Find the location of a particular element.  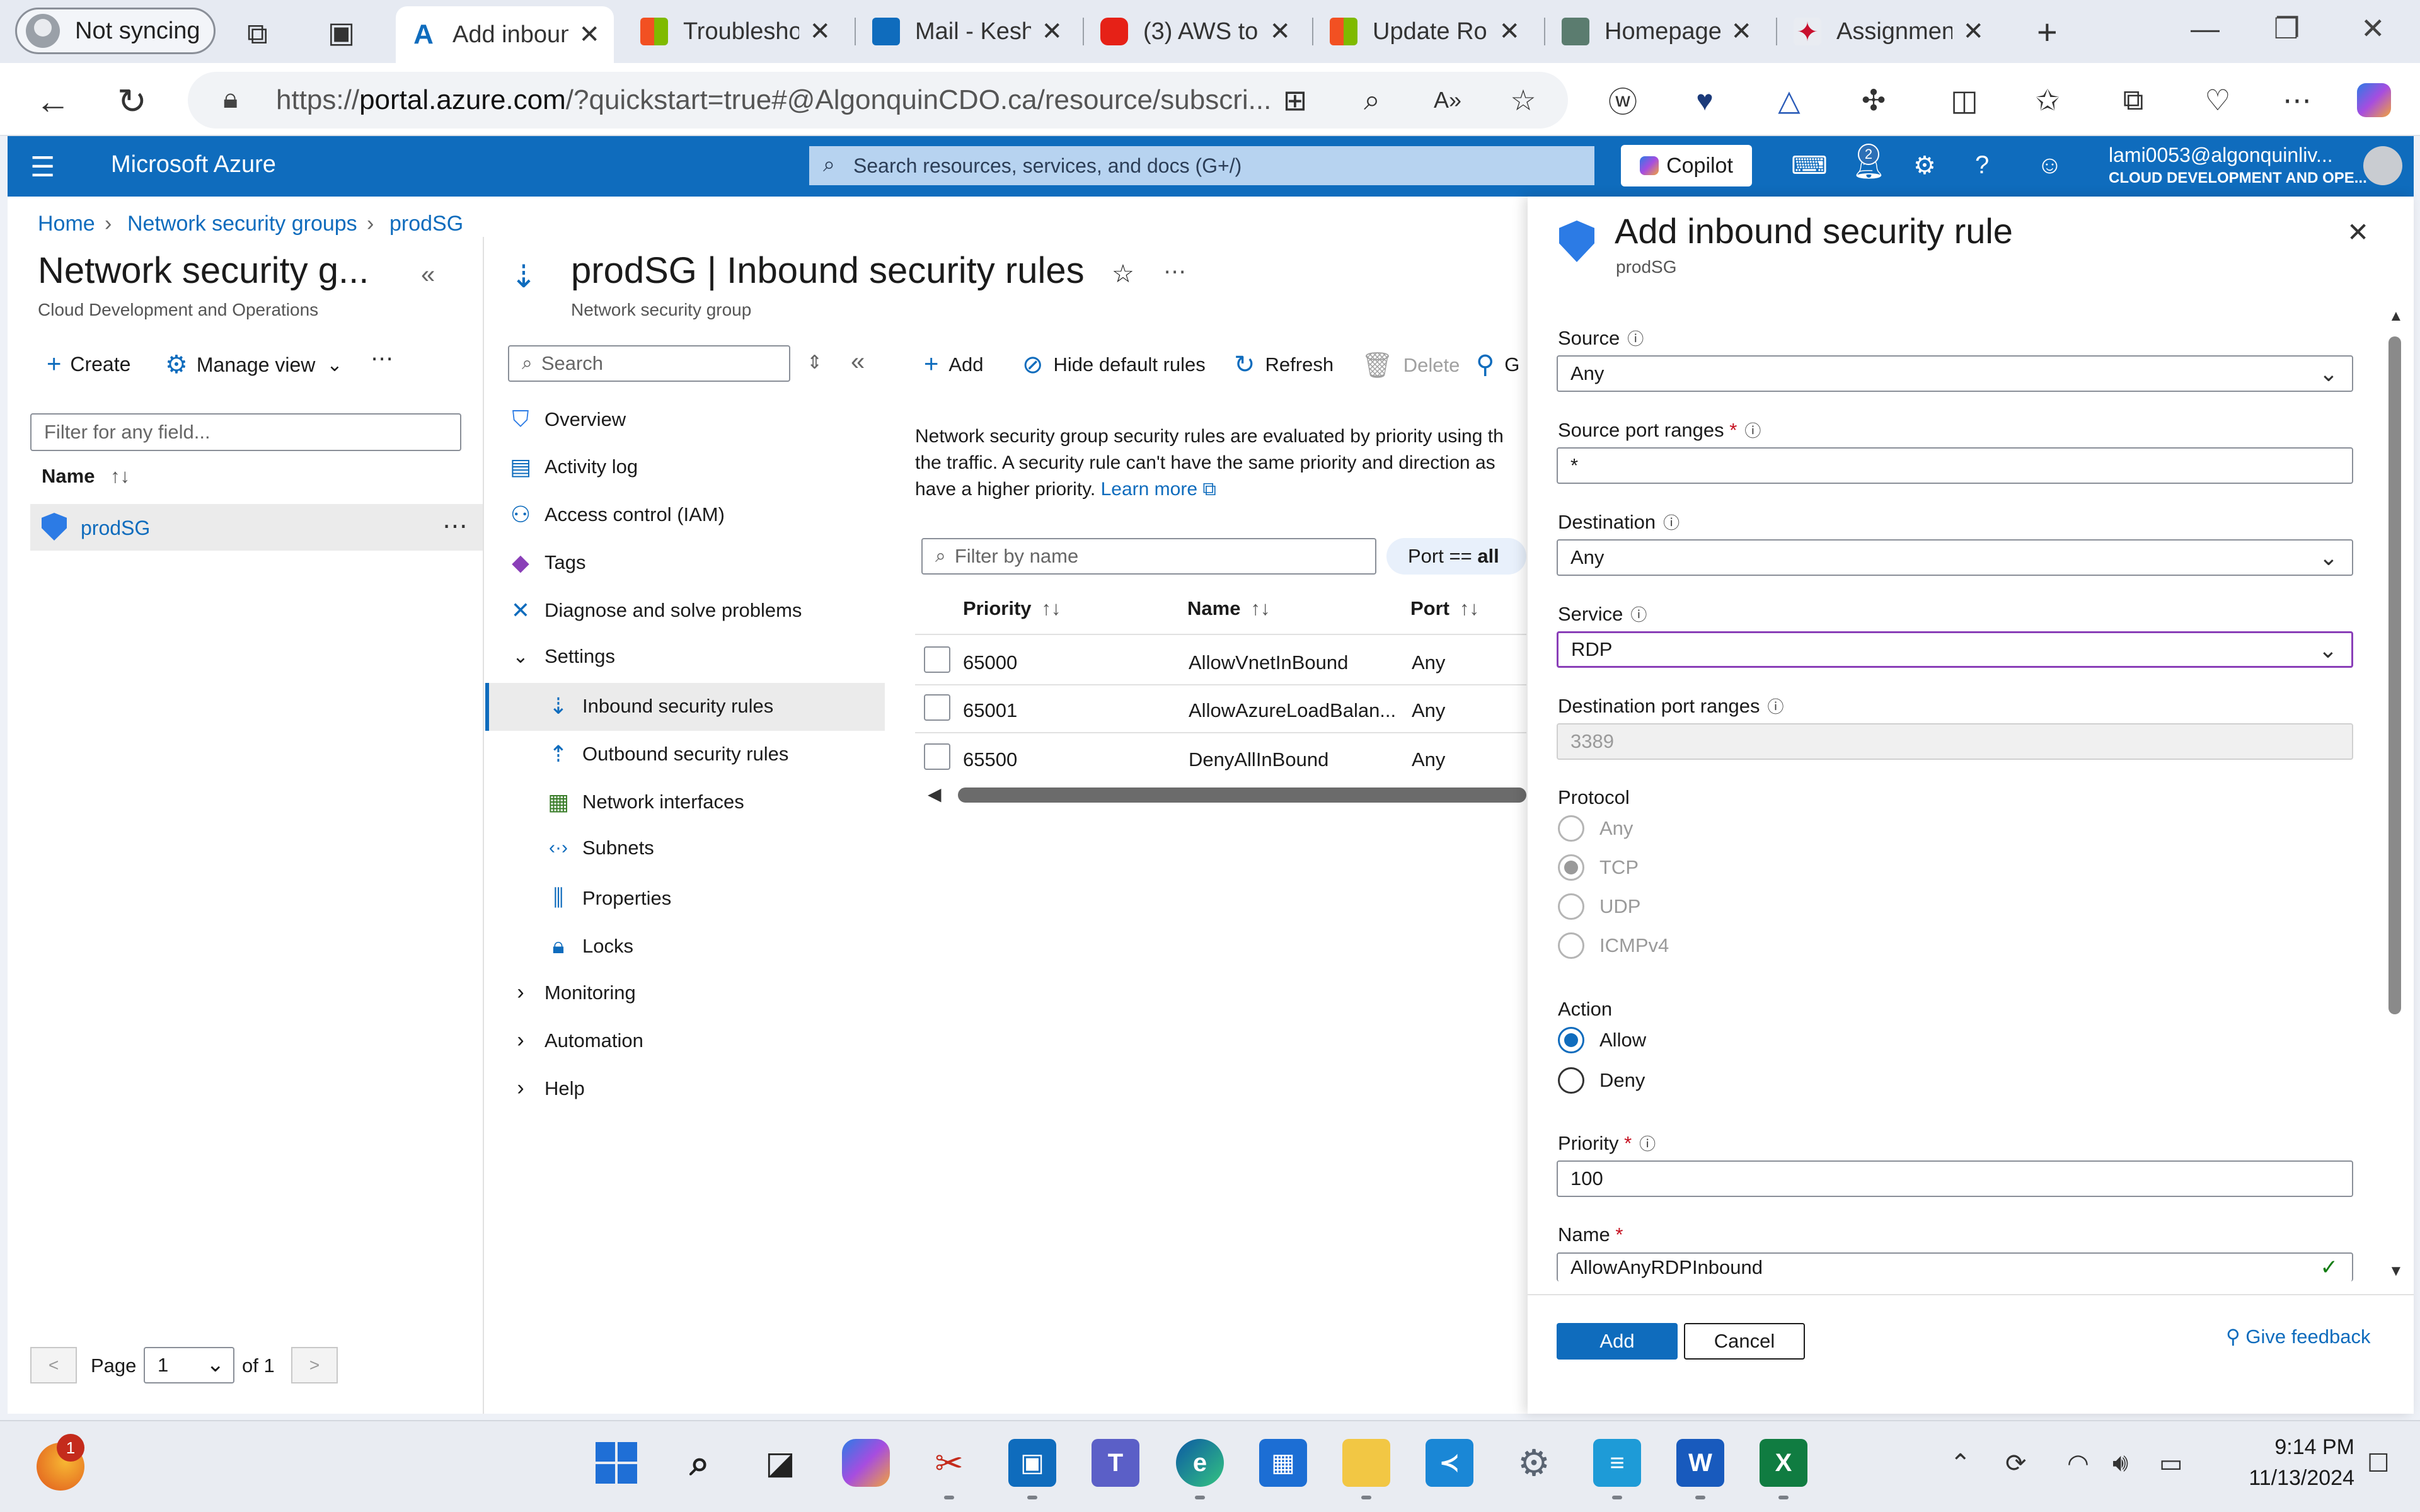

tab-assignment: ✦ Assignment ✕ is located at coordinates (1889, 31).